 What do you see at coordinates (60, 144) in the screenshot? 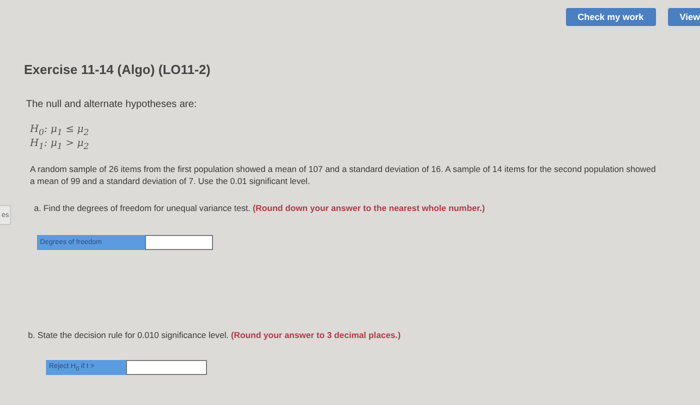
I see `hypothesis: H$_{1}$: μ$_{1}$ > μ$_{2}$` at bounding box center [60, 144].